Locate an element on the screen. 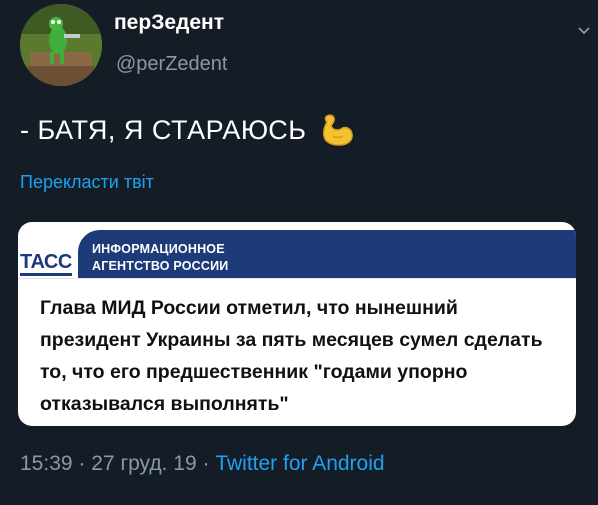 The image size is (598, 505). username-handle: @perZedent is located at coordinates (171, 64).